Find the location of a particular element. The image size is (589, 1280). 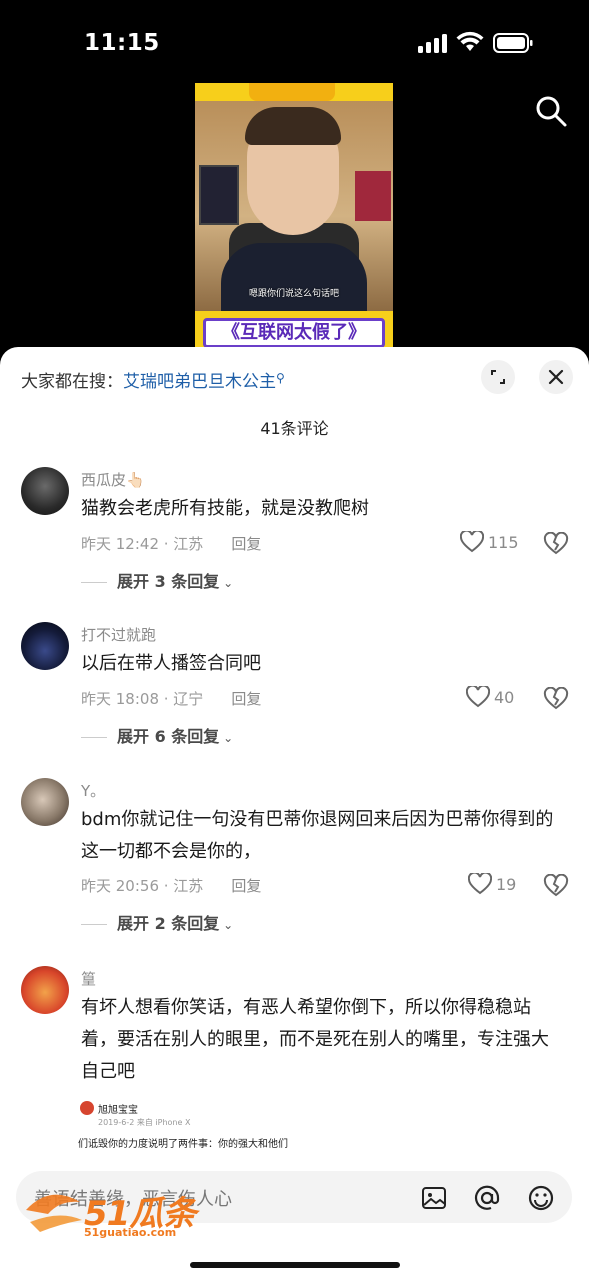

emoji-icon is located at coordinates (541, 1198).